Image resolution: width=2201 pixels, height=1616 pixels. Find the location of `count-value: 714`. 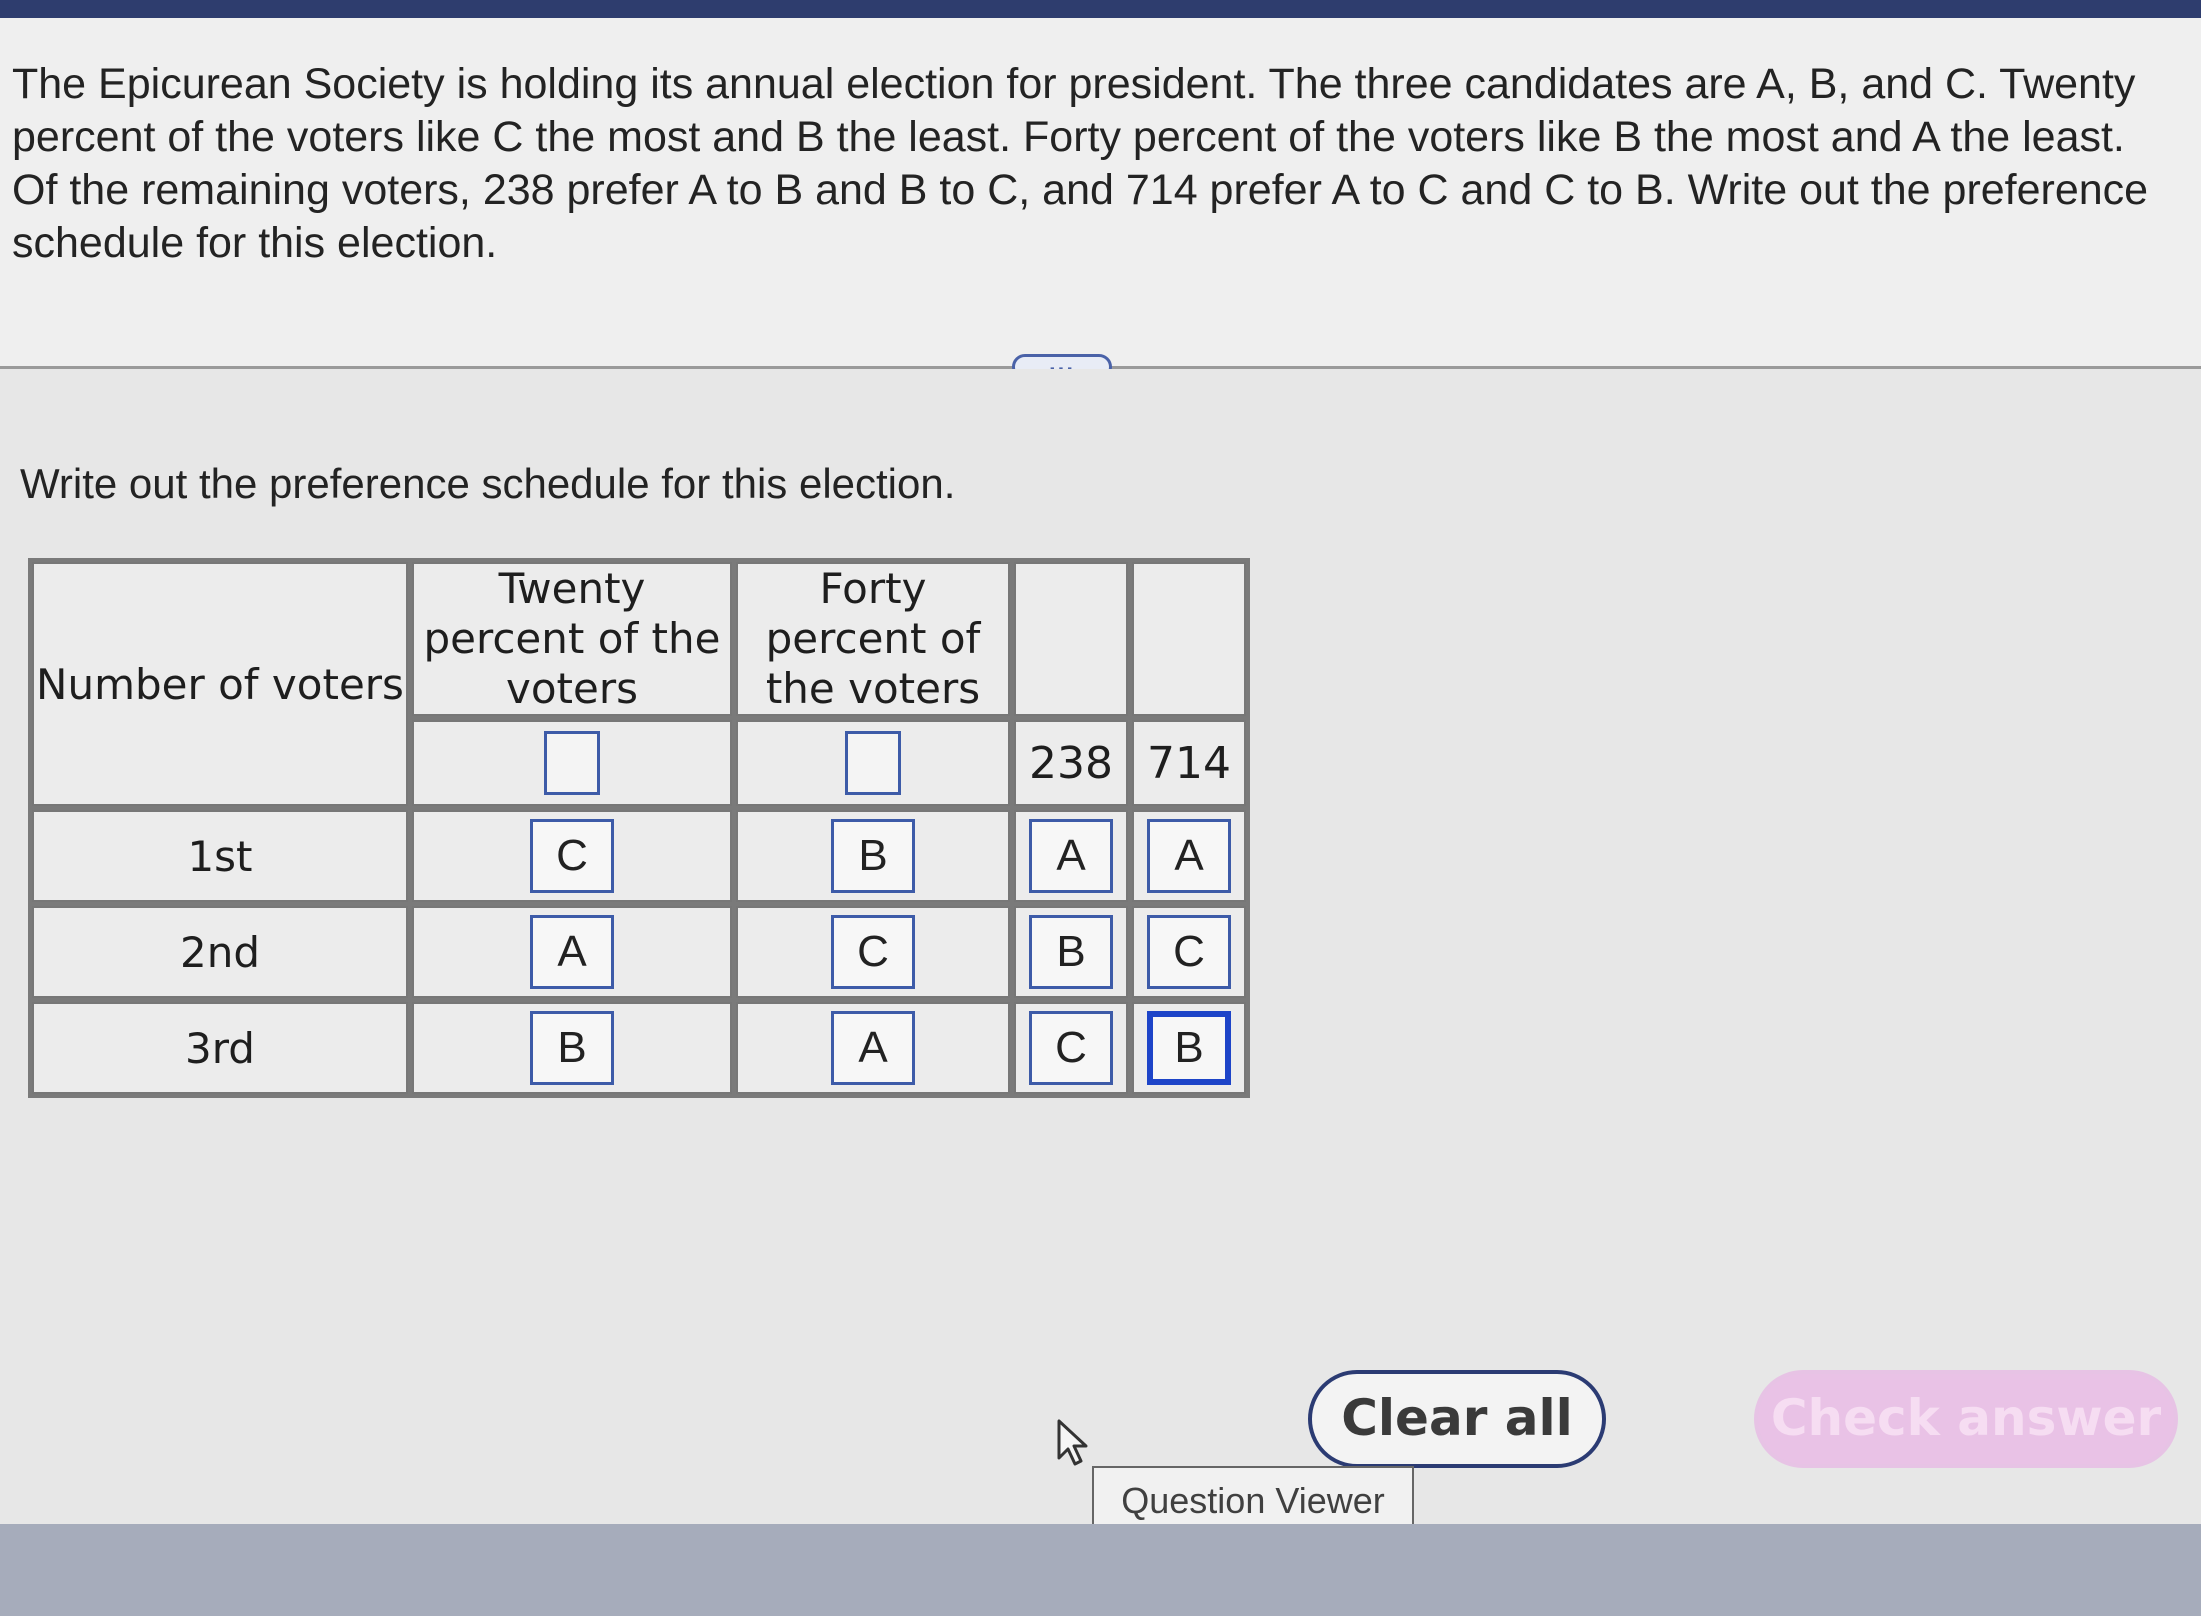

count-value: 714 is located at coordinates (1189, 763).